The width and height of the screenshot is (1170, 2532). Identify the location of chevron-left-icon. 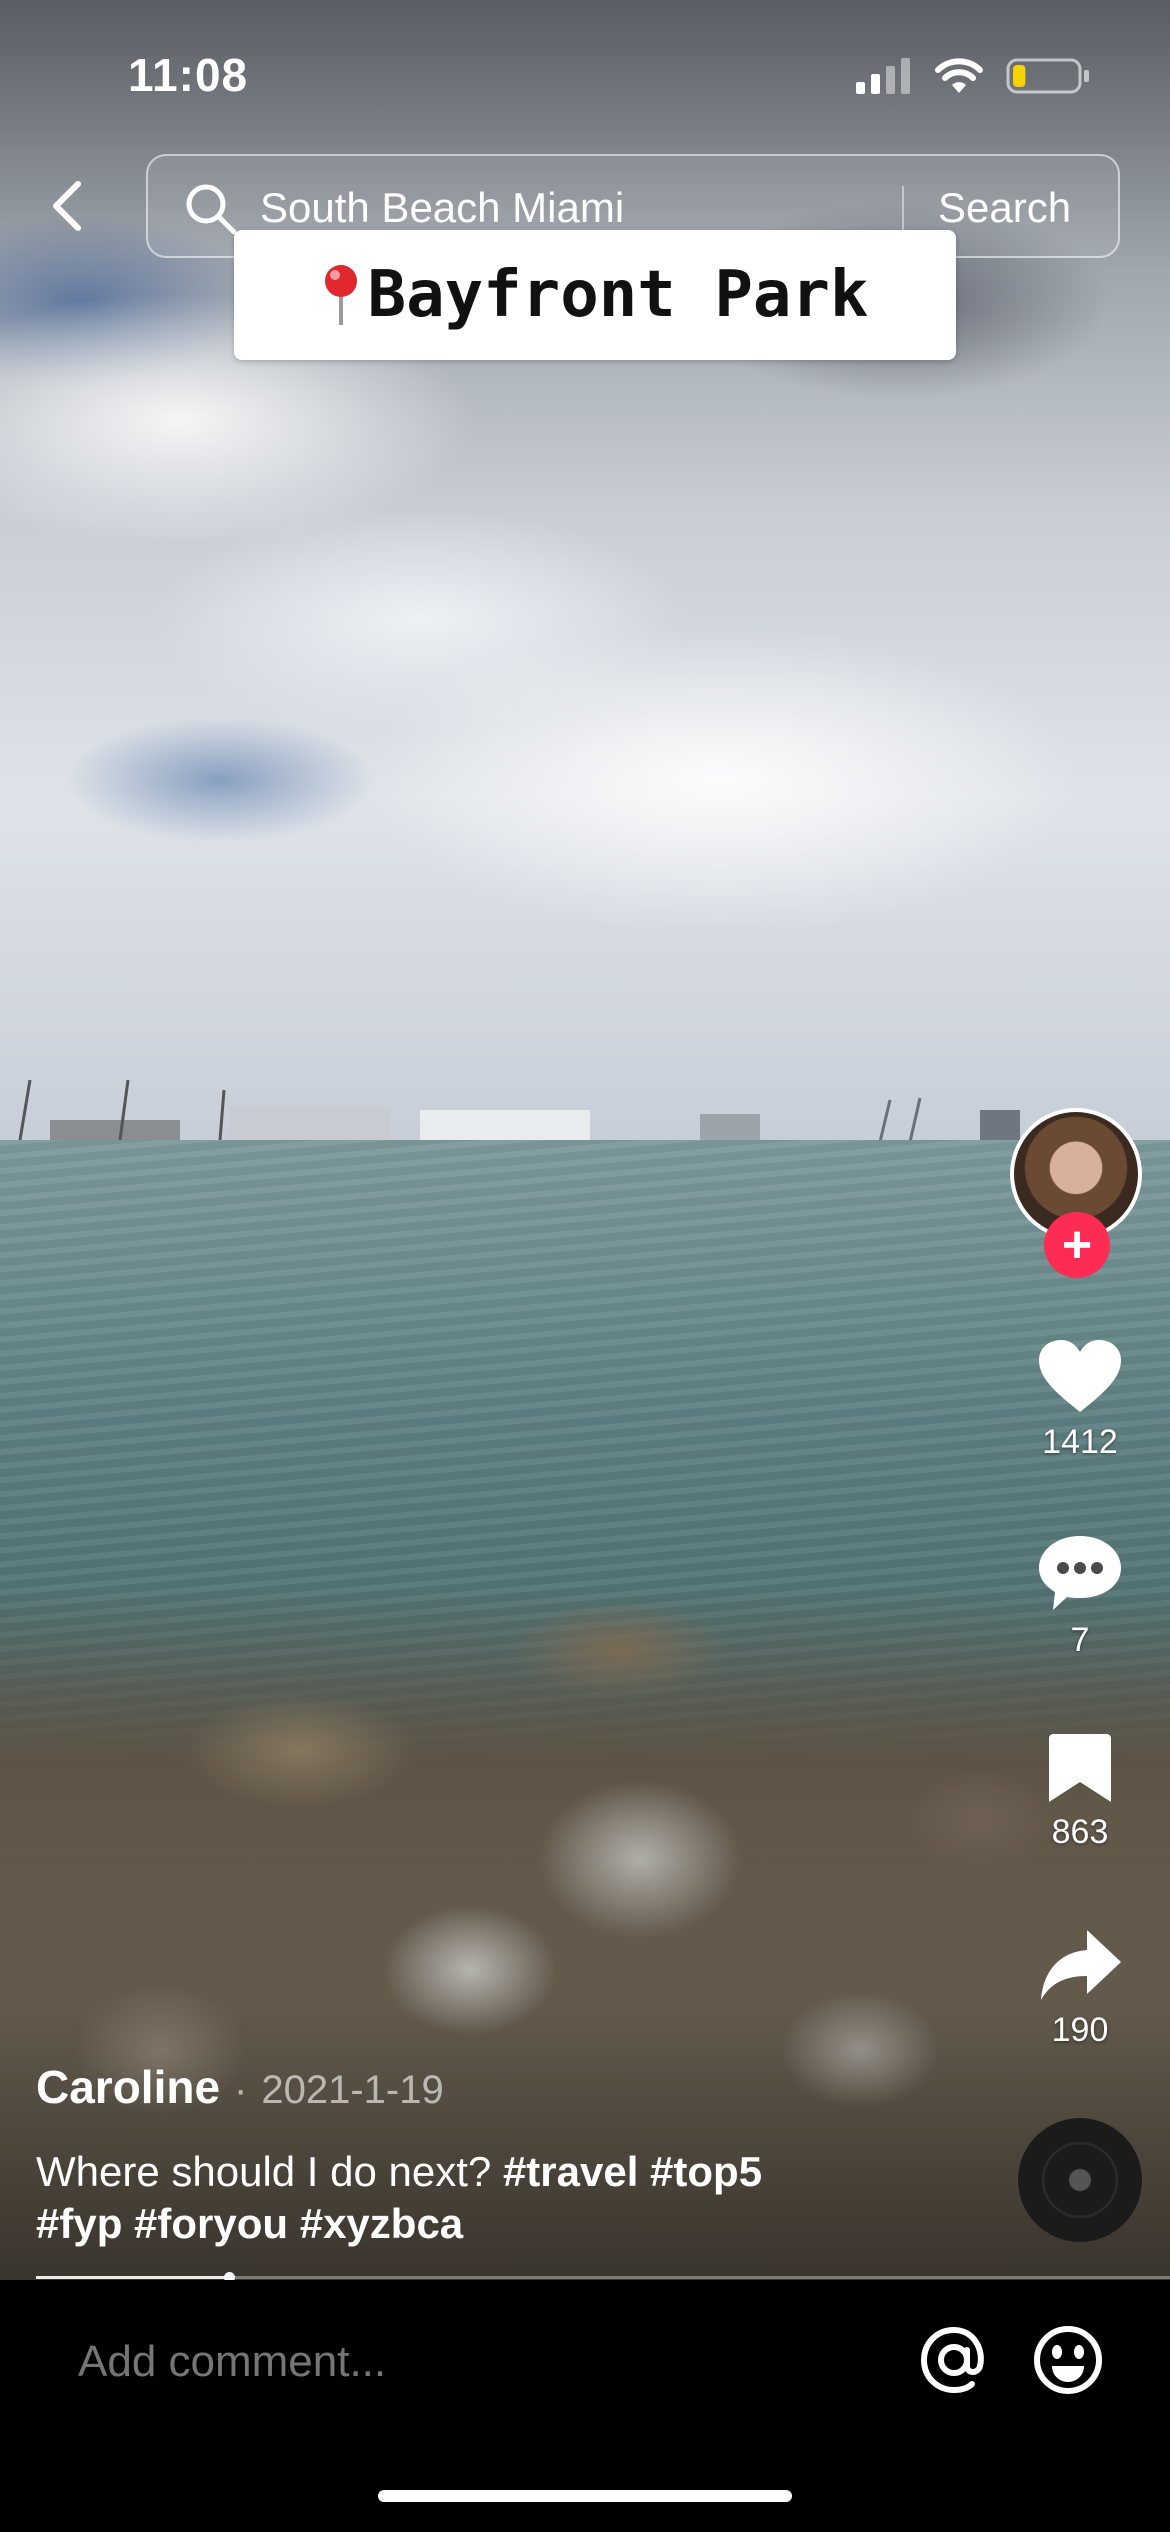
(67, 206).